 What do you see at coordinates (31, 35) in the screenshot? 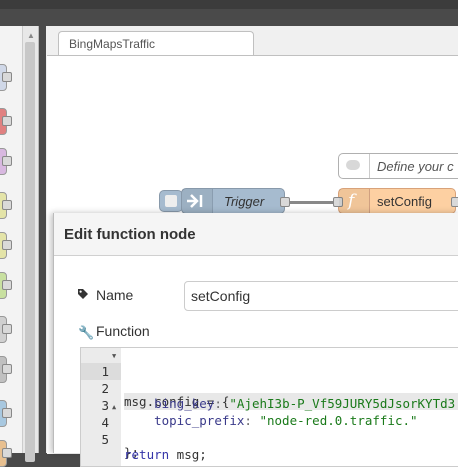
I see `scroll-up-icon: ▲` at bounding box center [31, 35].